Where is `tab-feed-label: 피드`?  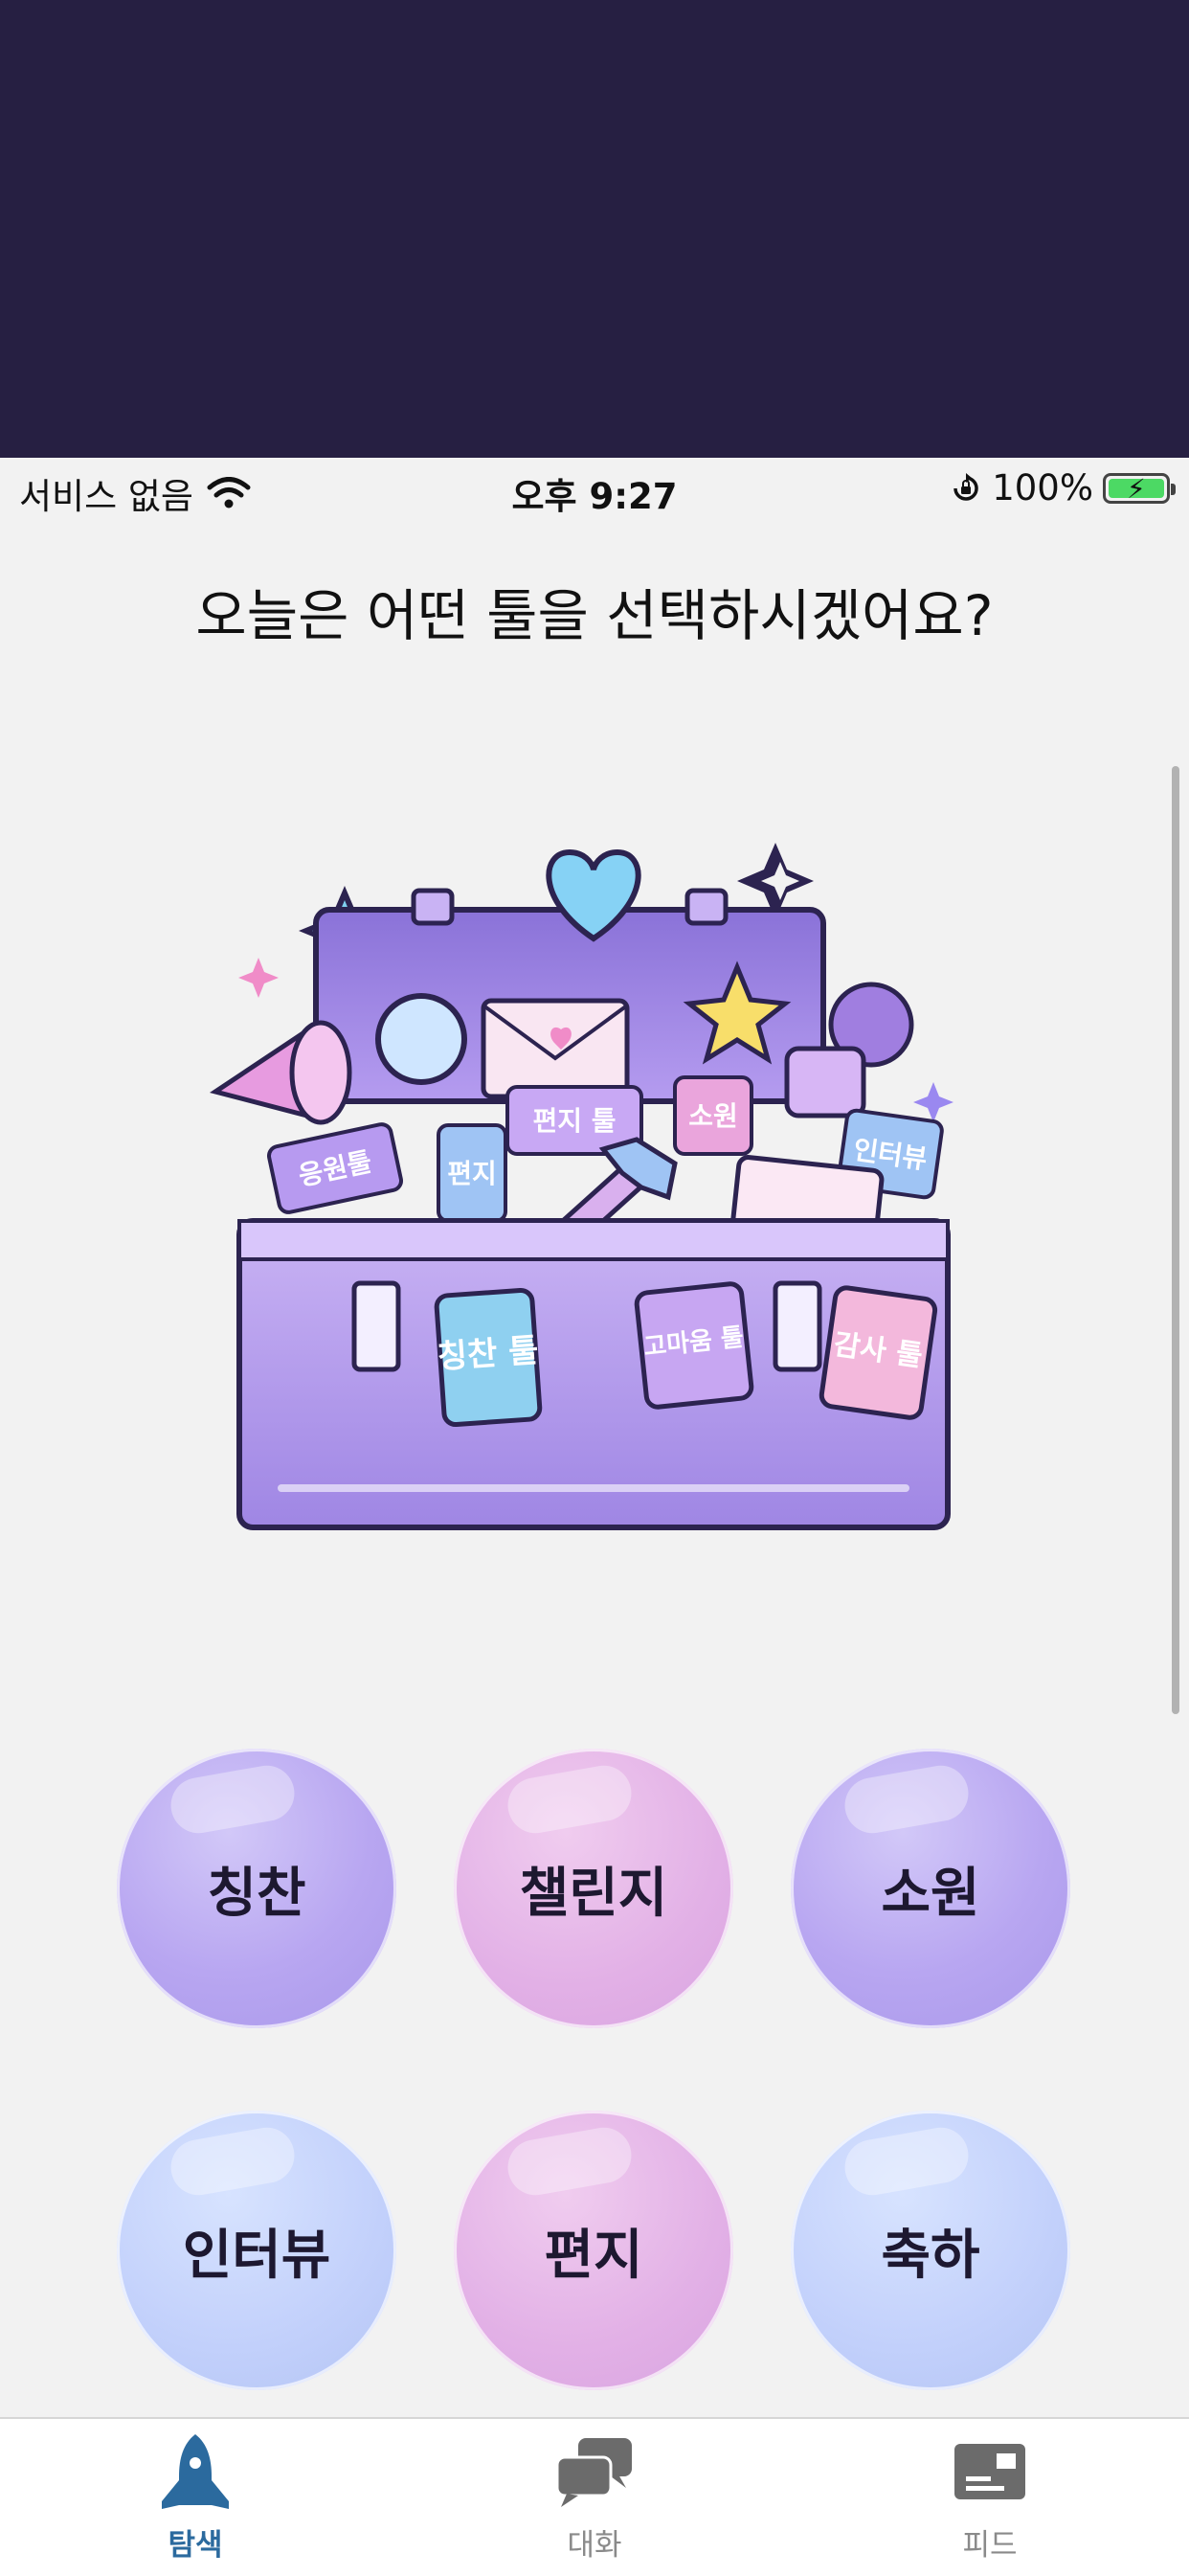 tab-feed-label: 피드 is located at coordinates (990, 2545).